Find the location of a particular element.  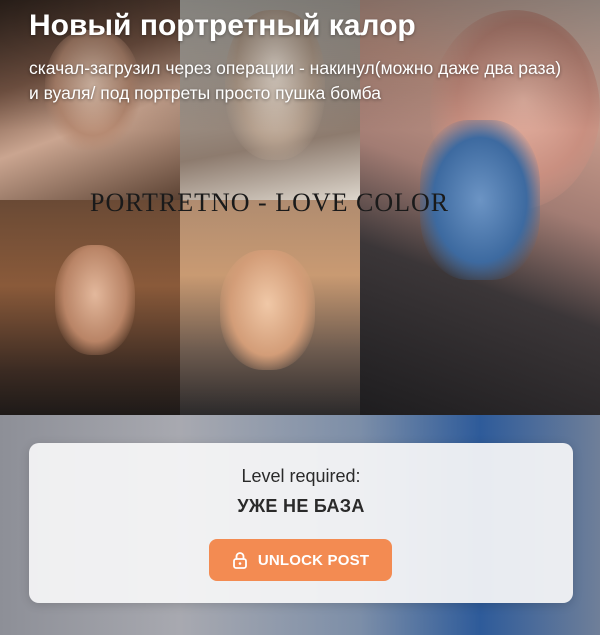

image-watermark: PORTRETNO - LOVE COLOR is located at coordinates (270, 202).